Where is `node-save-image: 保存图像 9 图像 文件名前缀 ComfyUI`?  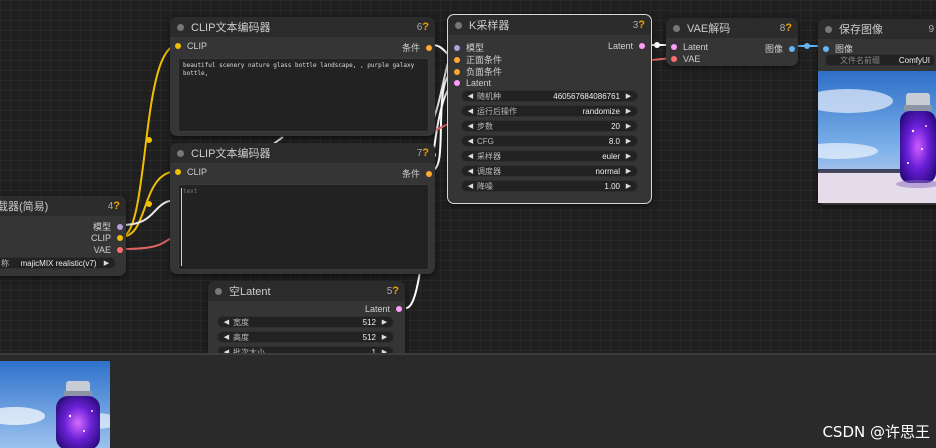
node-save-image: 保存图像 9 图像 文件名前缀 ComfyUI is located at coordinates (877, 112).